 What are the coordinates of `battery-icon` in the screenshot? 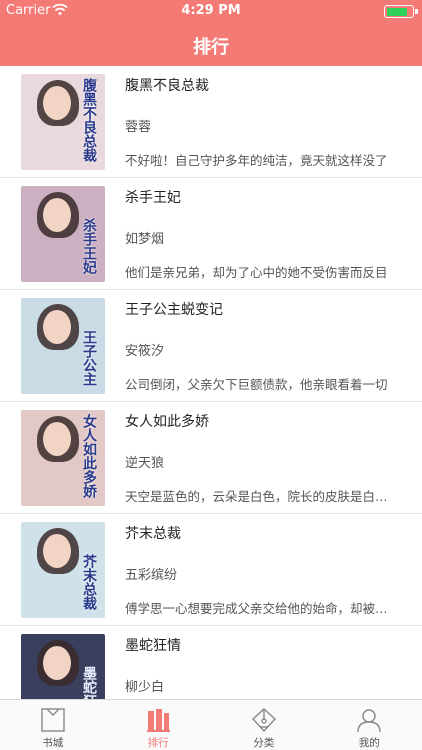 It's located at (399, 11).